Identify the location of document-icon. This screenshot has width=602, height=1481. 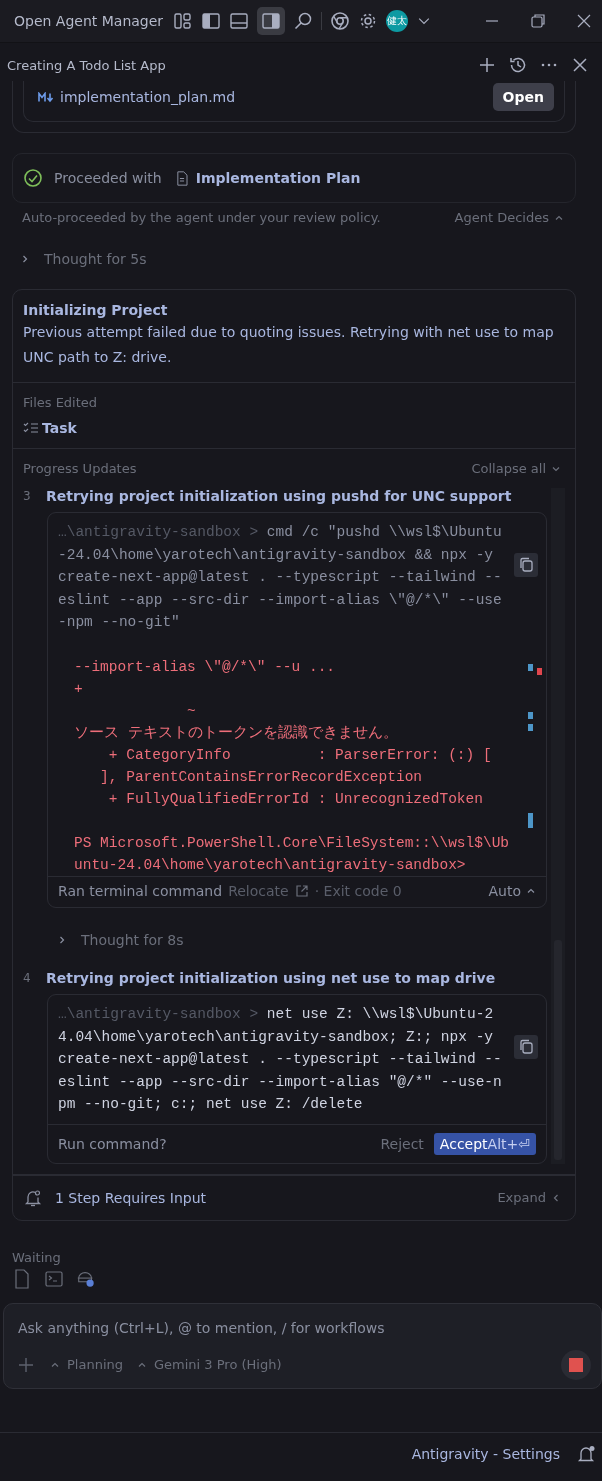
(181, 178).